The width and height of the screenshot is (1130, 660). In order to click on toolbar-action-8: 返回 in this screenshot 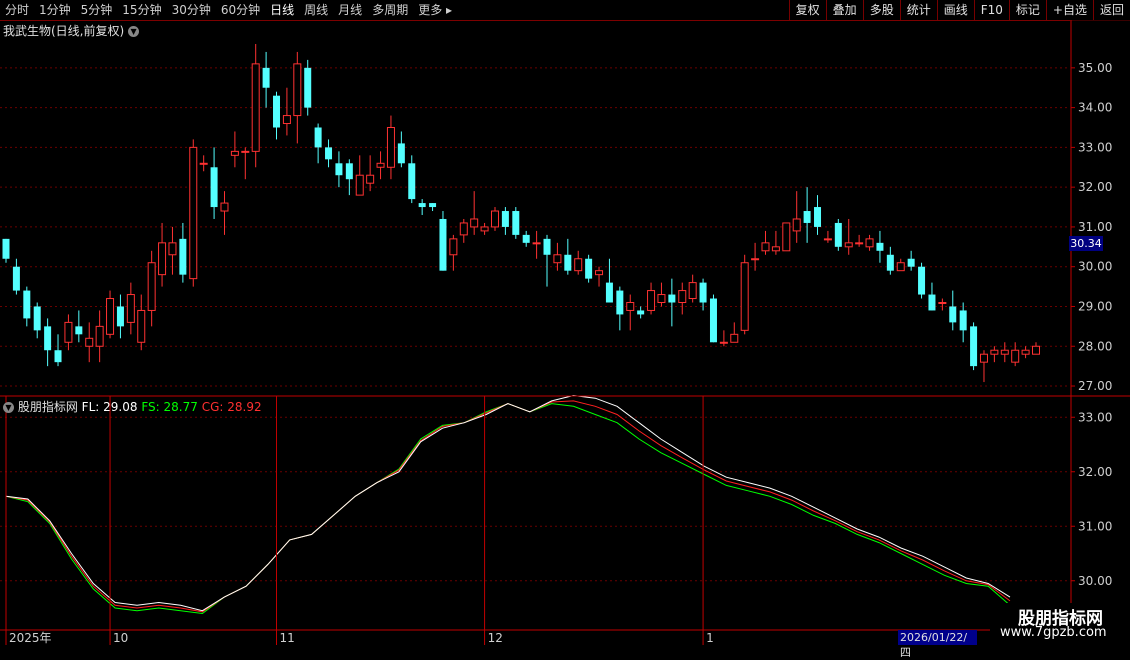, I will do `click(1111, 10)`.